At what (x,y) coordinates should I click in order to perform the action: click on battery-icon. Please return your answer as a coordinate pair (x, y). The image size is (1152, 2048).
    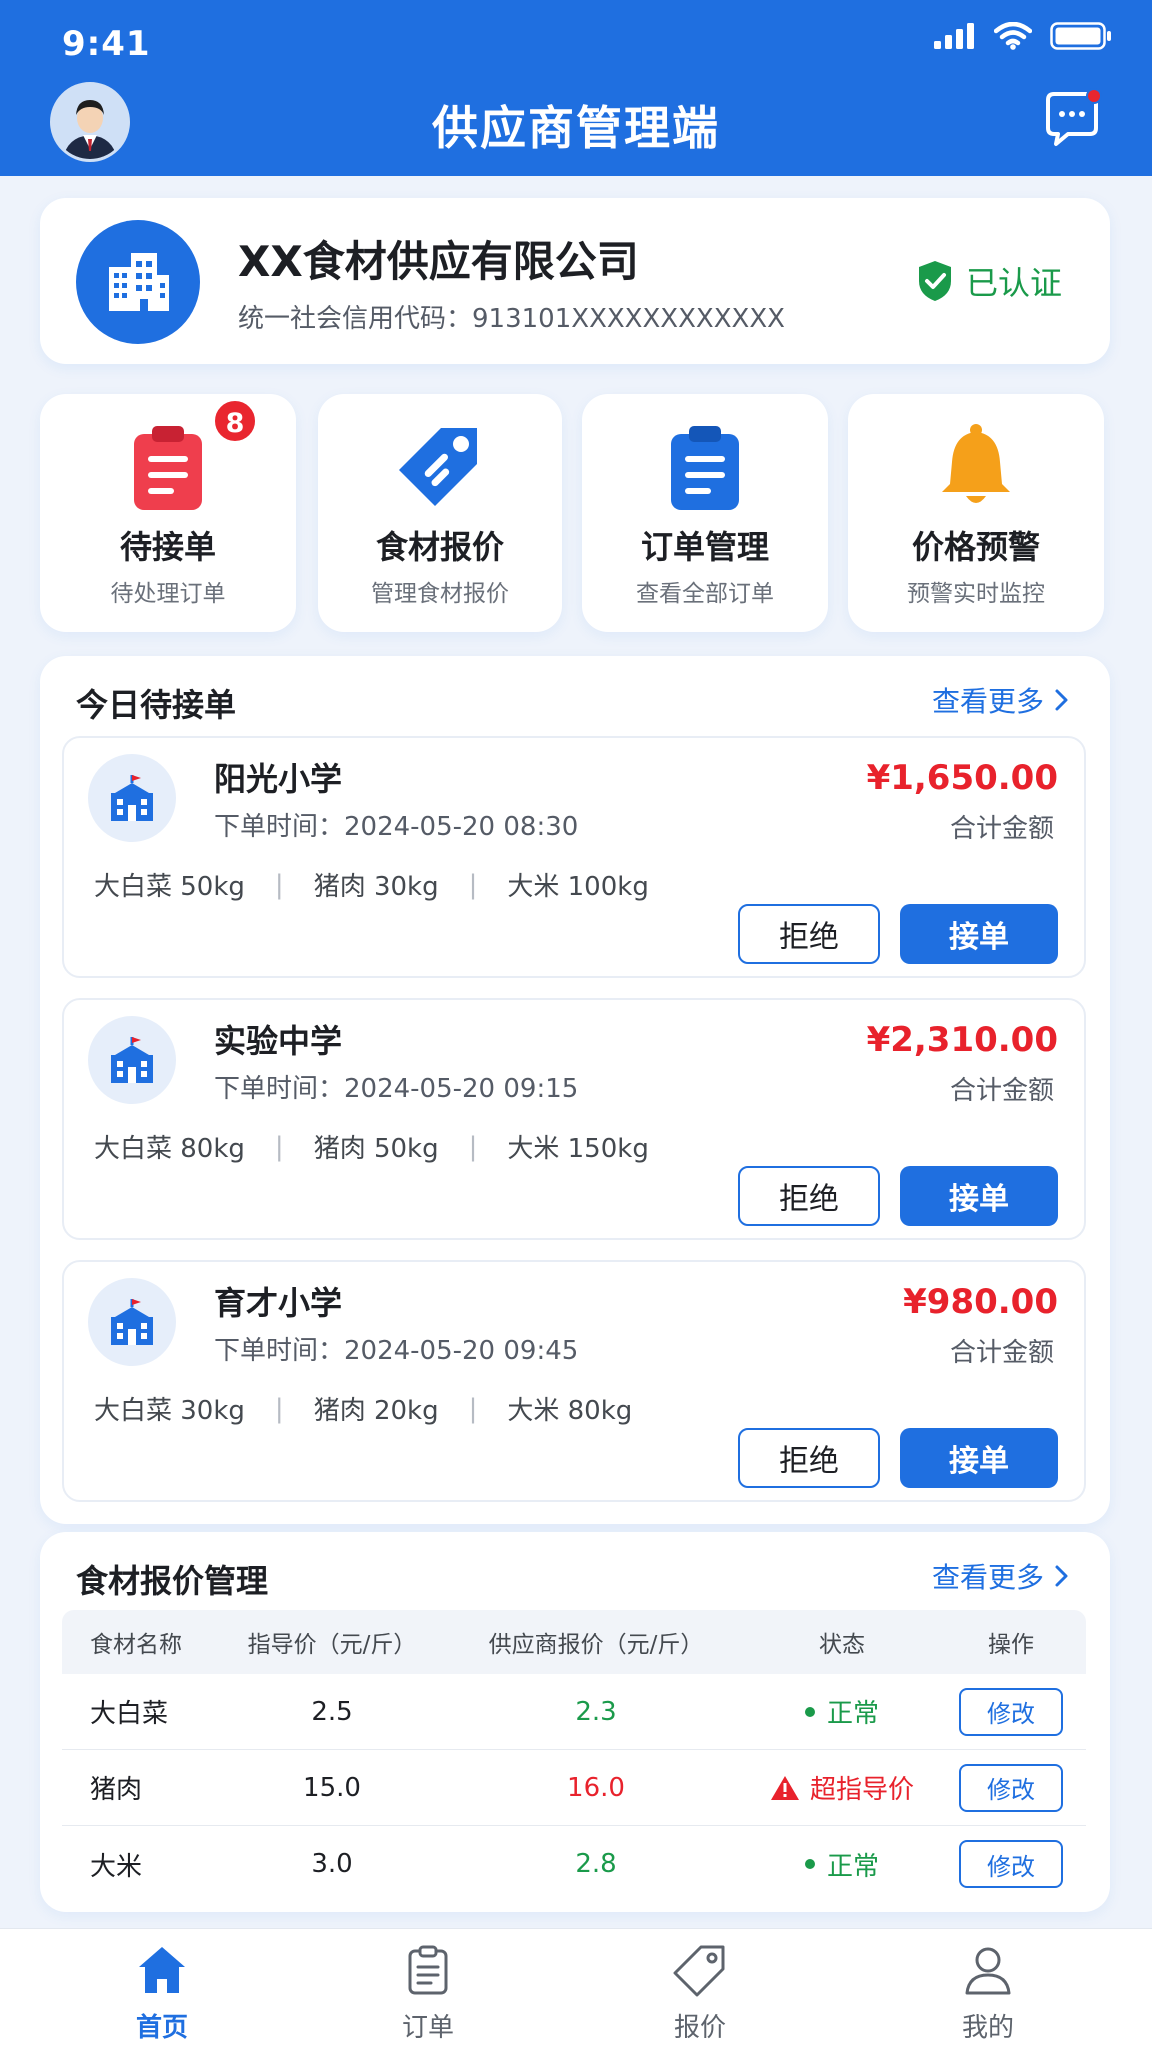
    Looking at the image, I should click on (1080, 36).